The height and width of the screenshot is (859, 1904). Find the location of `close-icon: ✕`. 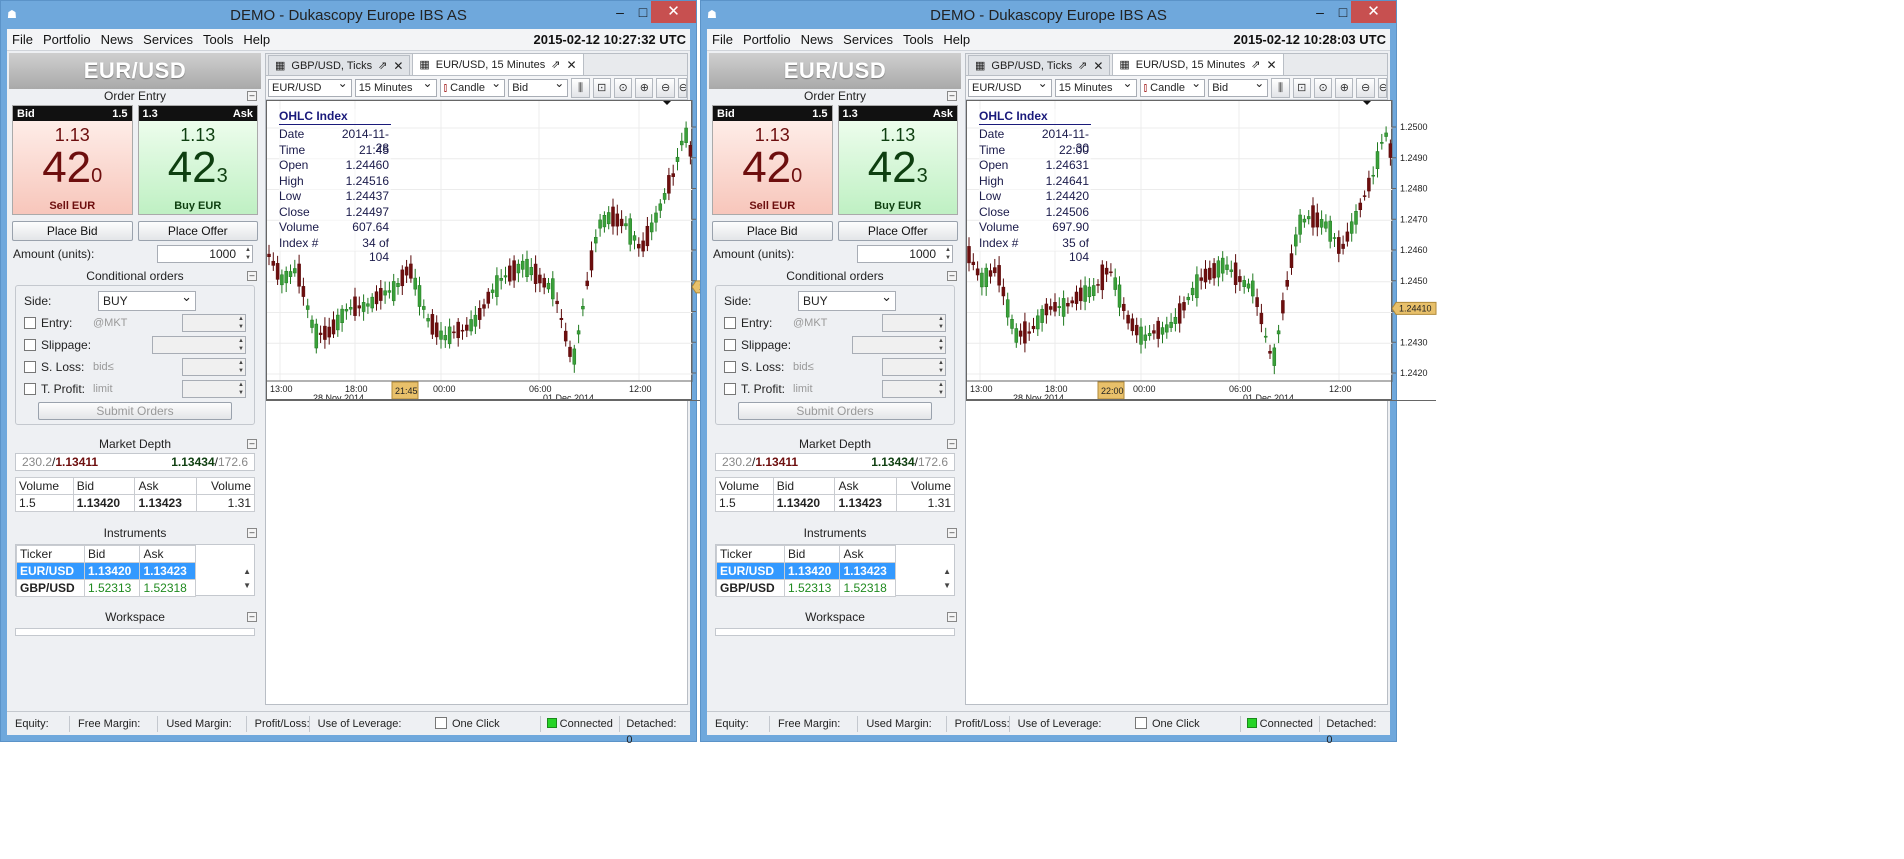

close-icon: ✕ is located at coordinates (1373, 12).